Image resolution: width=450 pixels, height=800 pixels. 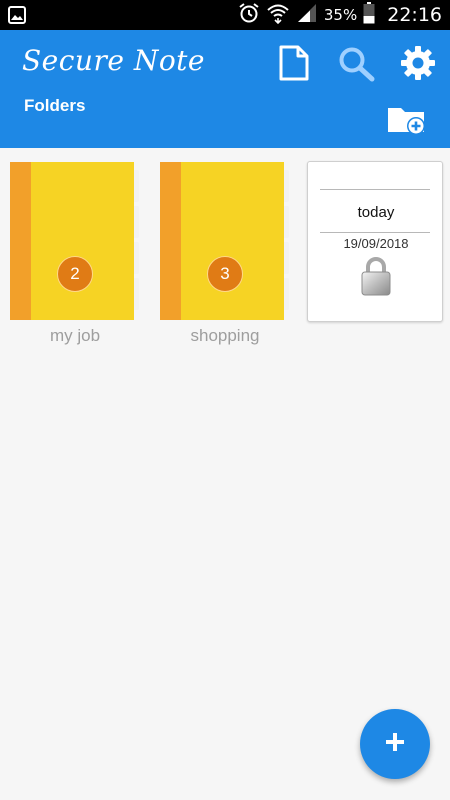 I want to click on add-note-fab, so click(x=395, y=744).